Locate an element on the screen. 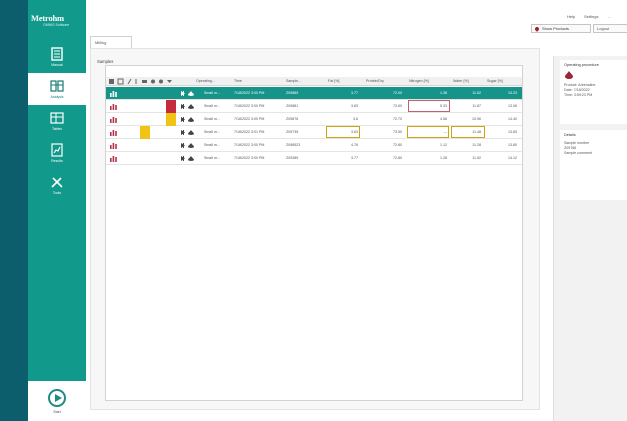 The image size is (627, 421). cell-sugar: 13.23 is located at coordinates (512, 93).